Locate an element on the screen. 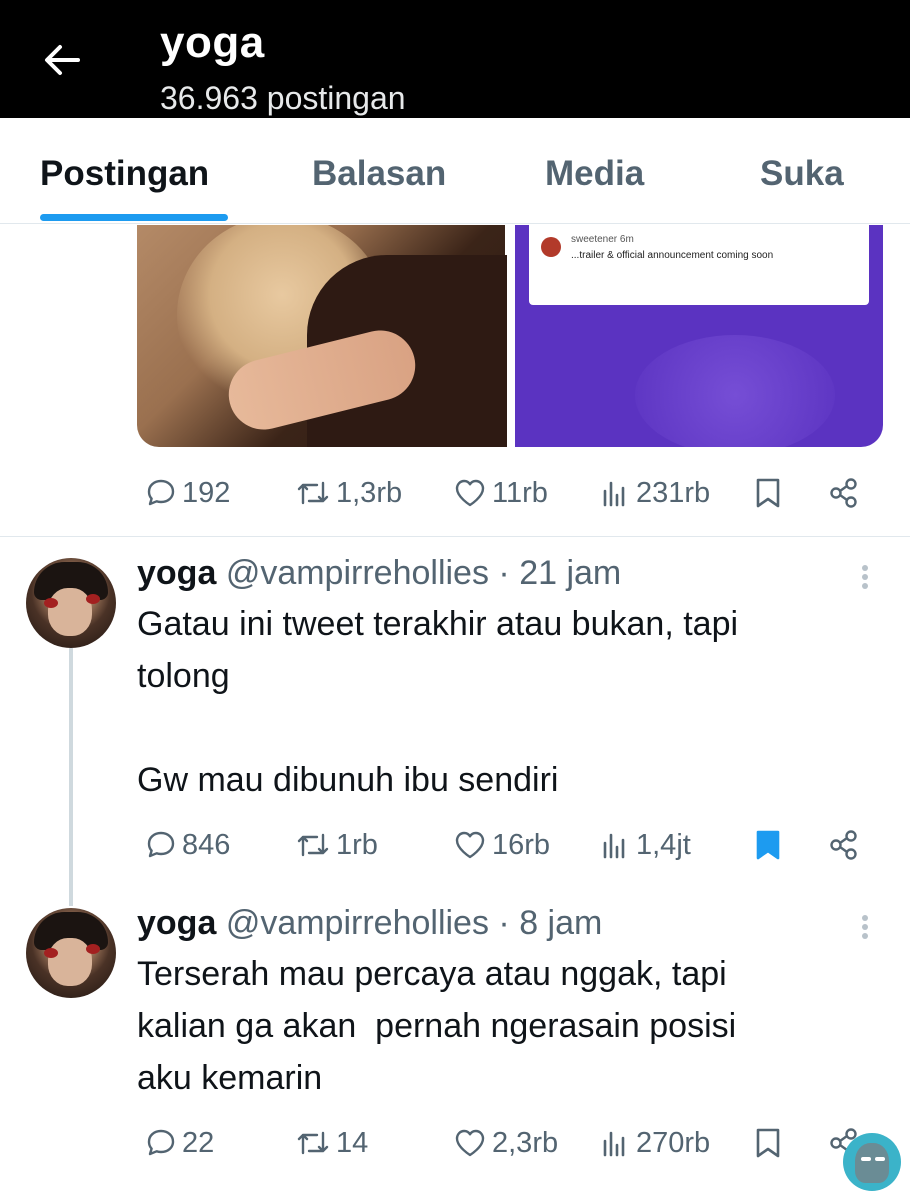  profile-tabs: Postingan Balasan Media Suka is located at coordinates (455, 171).